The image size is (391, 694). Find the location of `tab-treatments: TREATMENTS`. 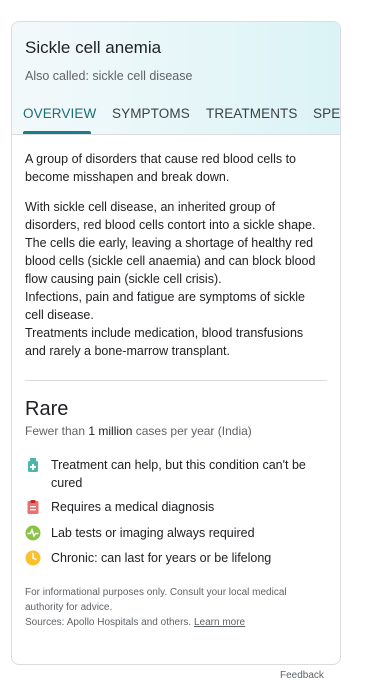

tab-treatments: TREATMENTS is located at coordinates (252, 113).